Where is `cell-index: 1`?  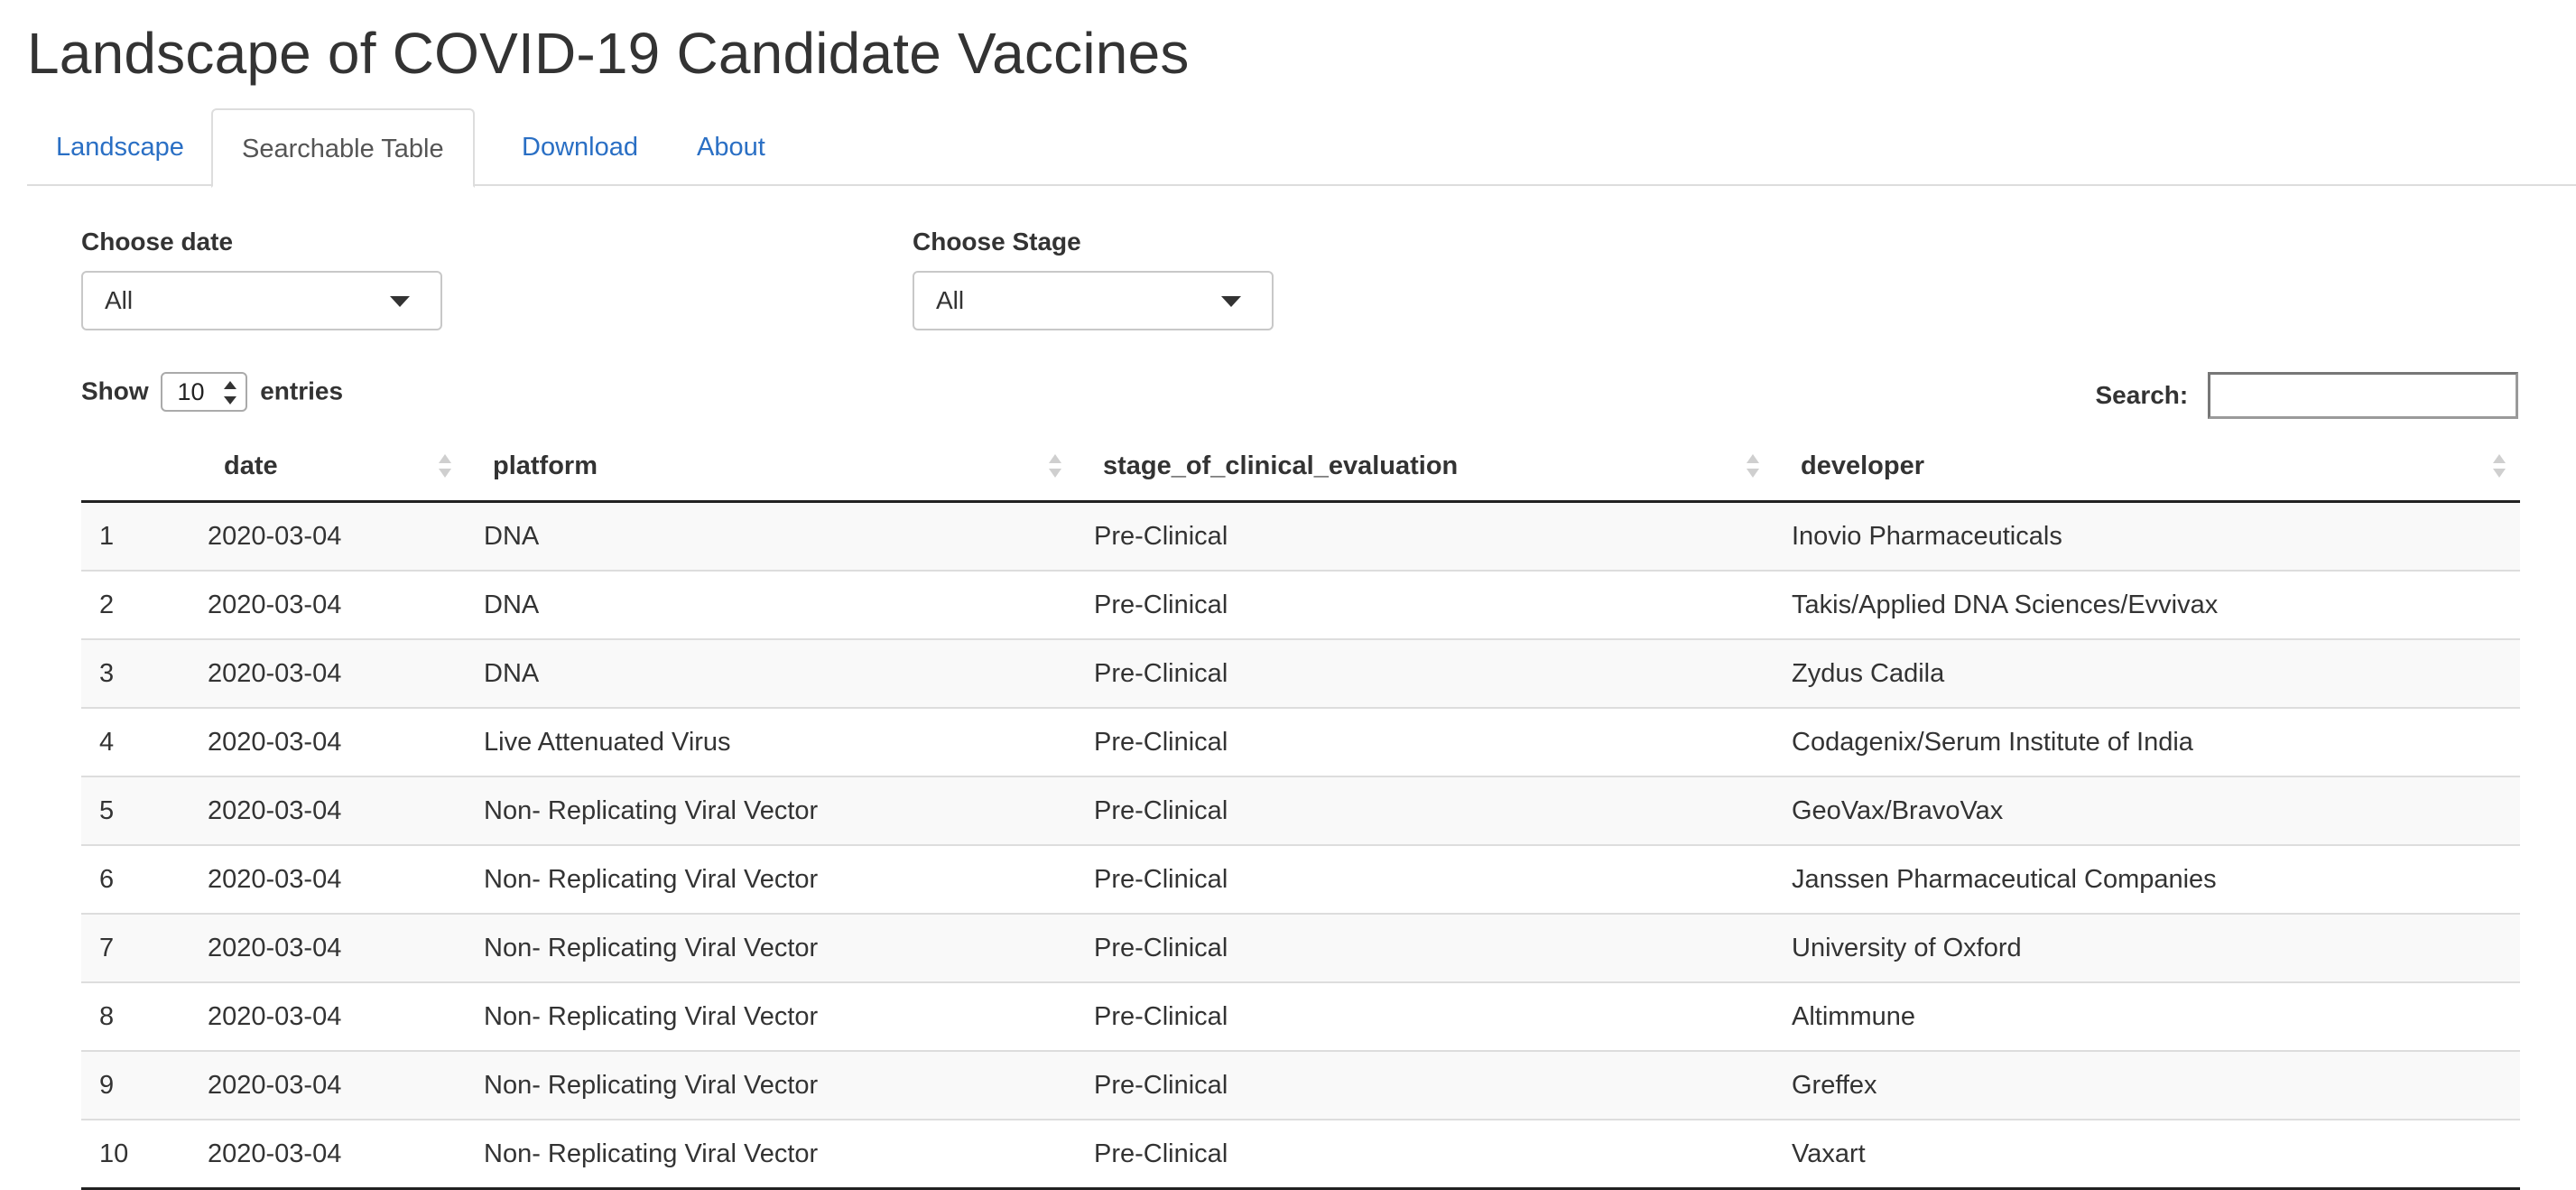 cell-index: 1 is located at coordinates (135, 536).